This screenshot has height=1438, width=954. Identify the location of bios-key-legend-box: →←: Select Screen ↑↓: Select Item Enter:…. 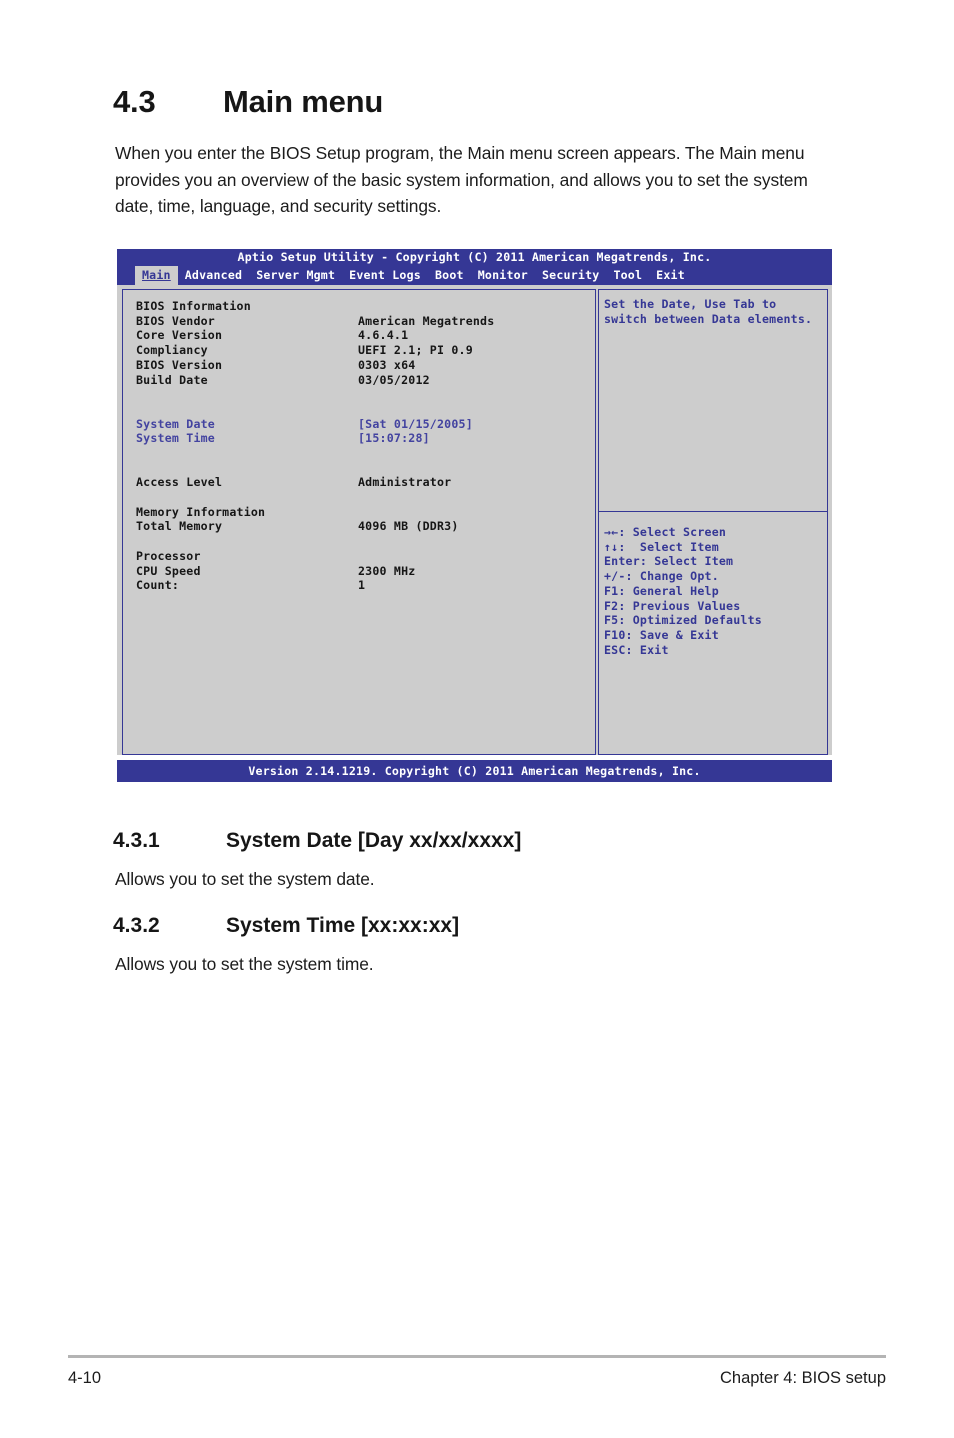
(713, 633).